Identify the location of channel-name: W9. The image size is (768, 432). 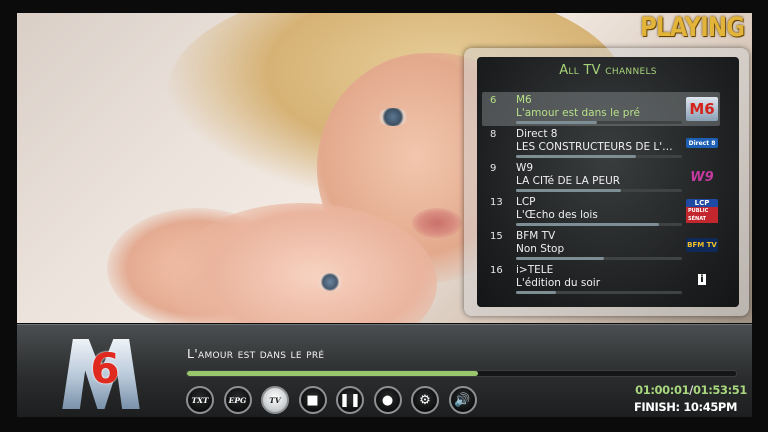
(525, 168).